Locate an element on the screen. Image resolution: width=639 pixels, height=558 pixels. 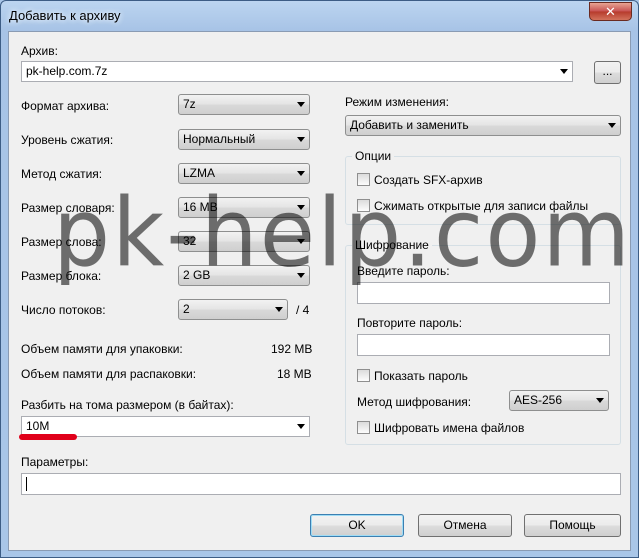
repeat-password-input is located at coordinates (483, 345).